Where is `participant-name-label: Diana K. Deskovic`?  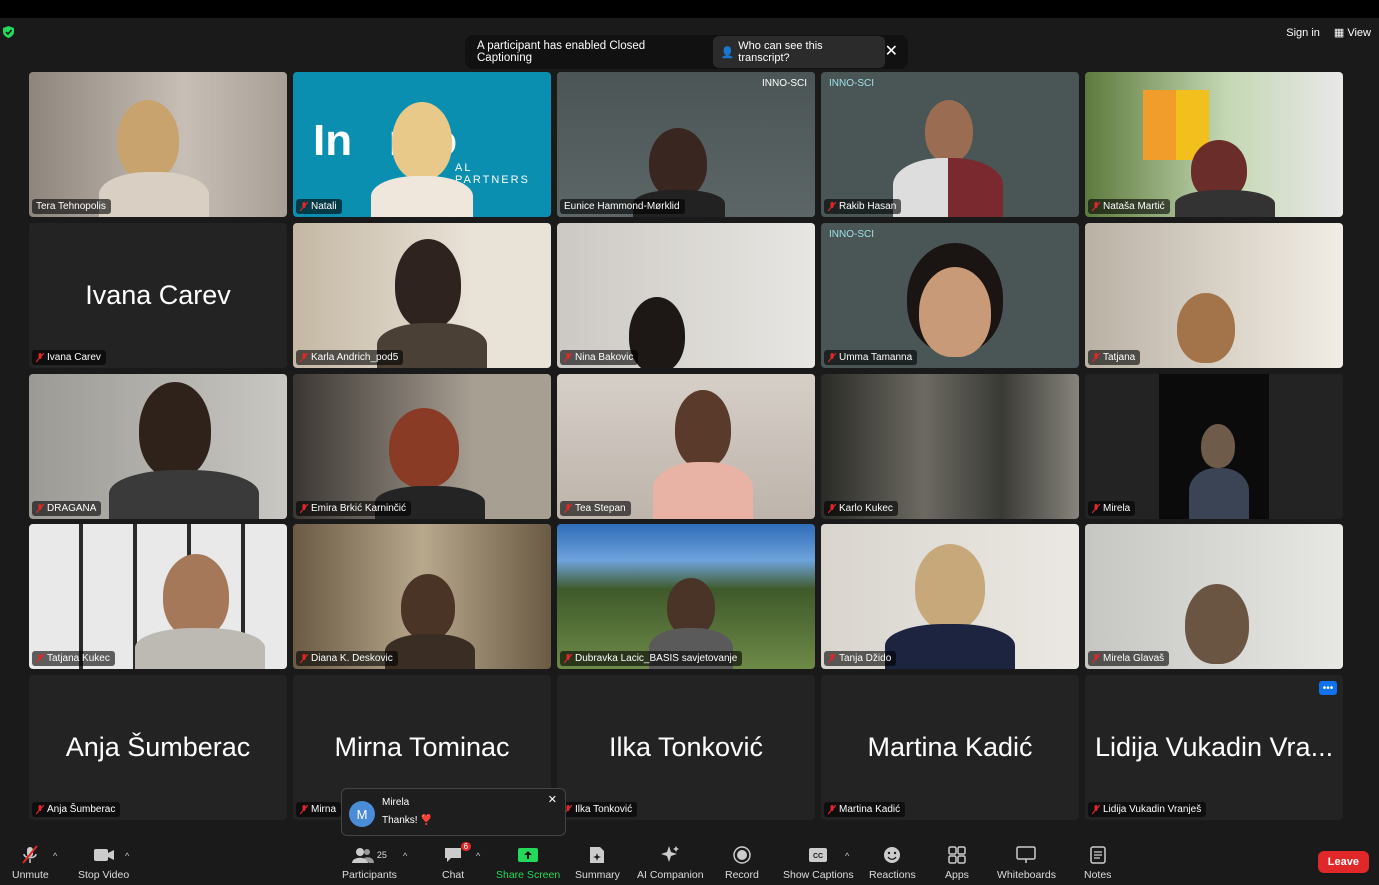
participant-name-label: Diana K. Deskovic is located at coordinates (347, 658).